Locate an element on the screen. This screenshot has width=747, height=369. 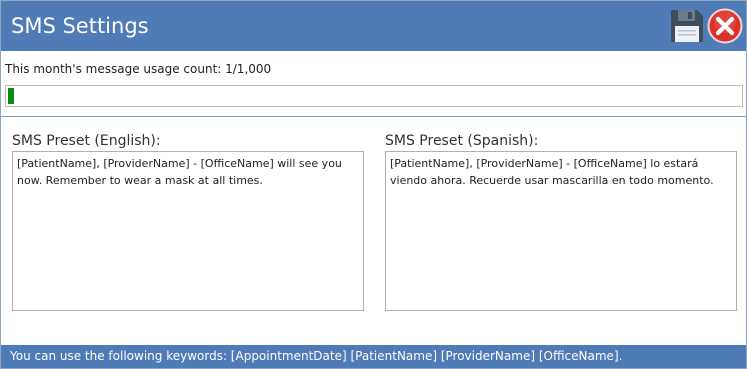
close-button is located at coordinates (725, 26).